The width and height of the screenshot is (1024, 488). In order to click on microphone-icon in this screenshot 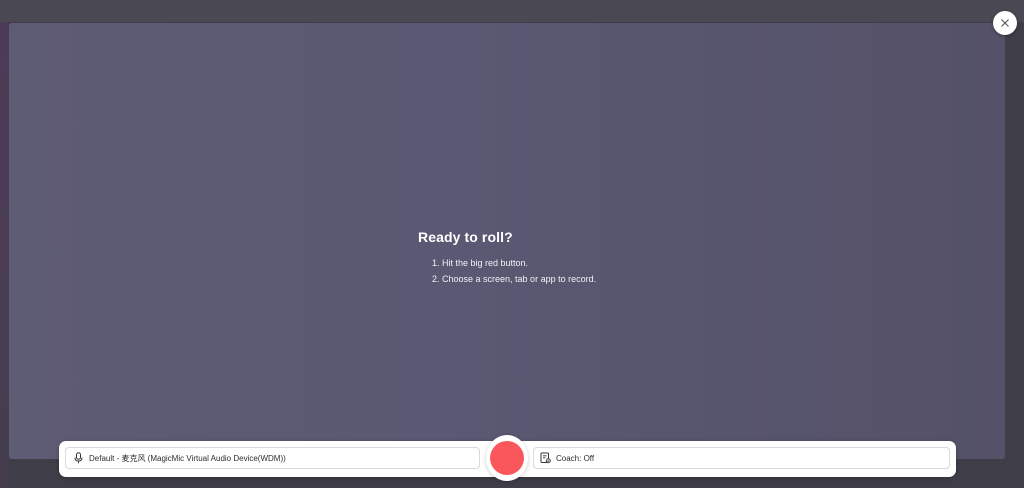, I will do `click(78, 458)`.